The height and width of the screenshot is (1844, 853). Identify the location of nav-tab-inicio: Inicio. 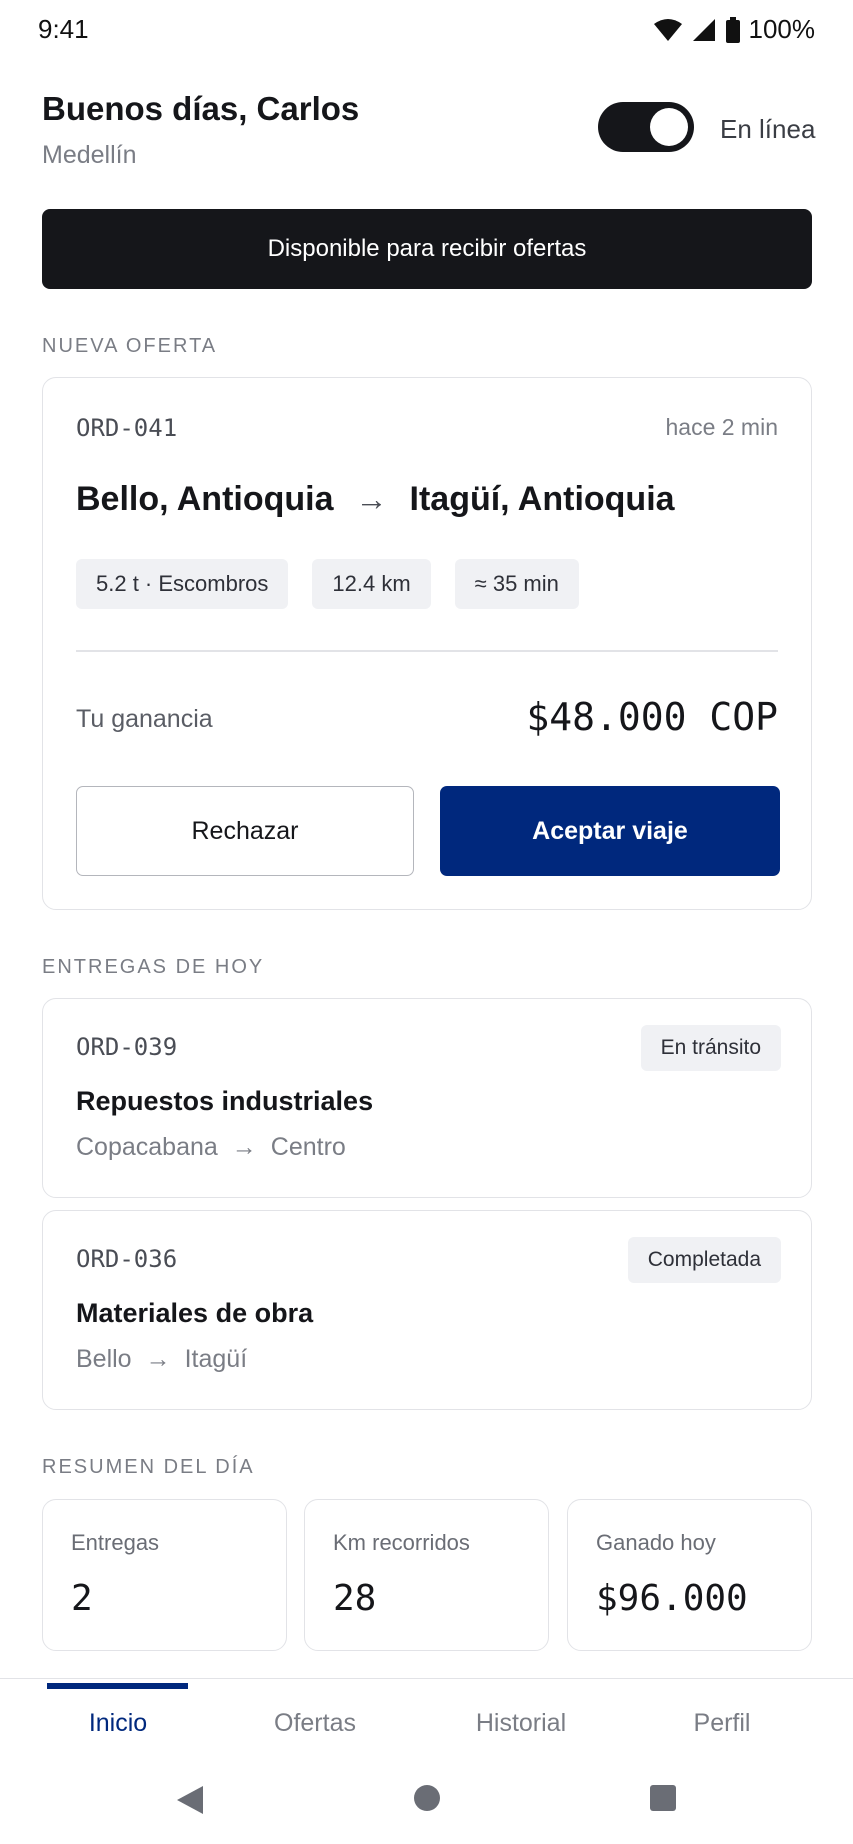
(118, 1723).